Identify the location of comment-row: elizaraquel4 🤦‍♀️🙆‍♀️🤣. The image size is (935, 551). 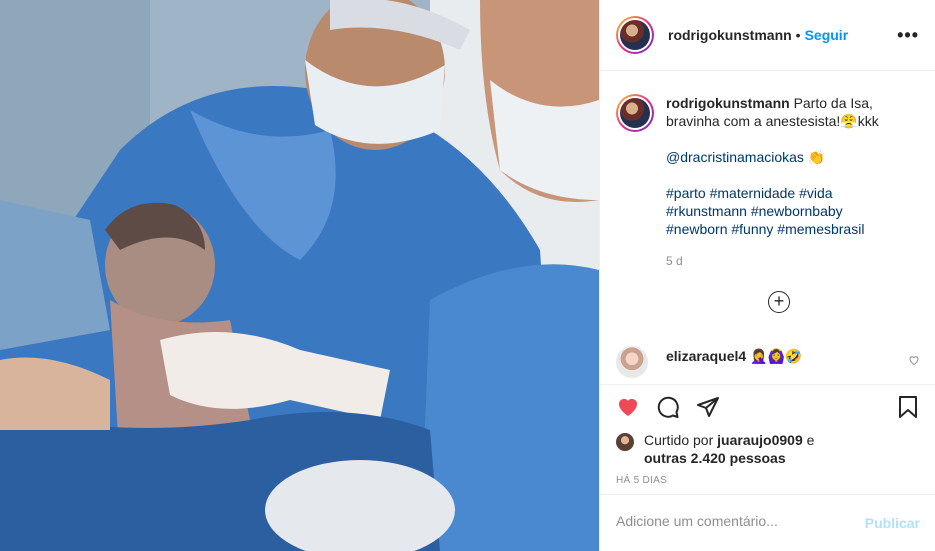
(768, 362).